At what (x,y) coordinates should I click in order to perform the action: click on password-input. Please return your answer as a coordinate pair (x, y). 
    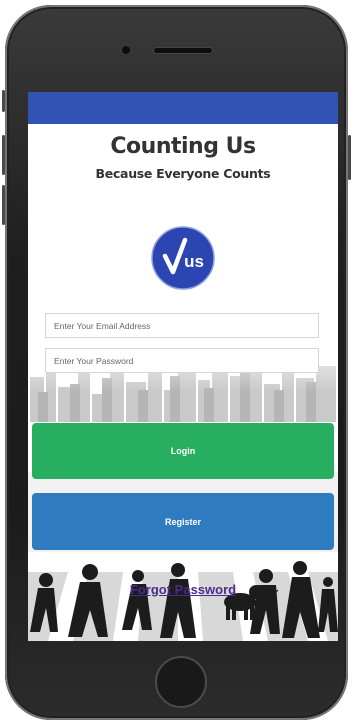
    Looking at the image, I should click on (182, 360).